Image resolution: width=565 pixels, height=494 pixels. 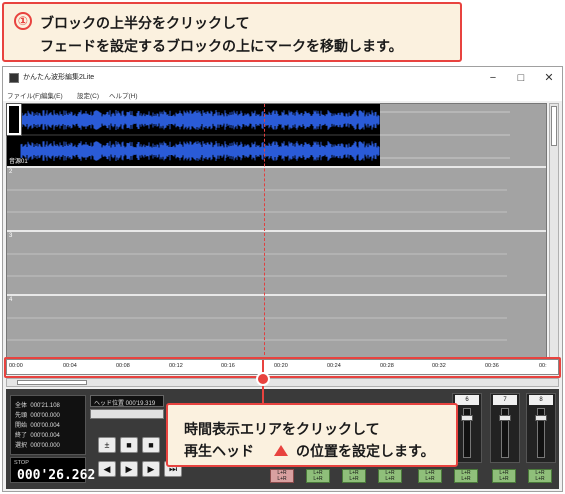 I want to click on audio-block: 音源01, so click(x=193, y=135).